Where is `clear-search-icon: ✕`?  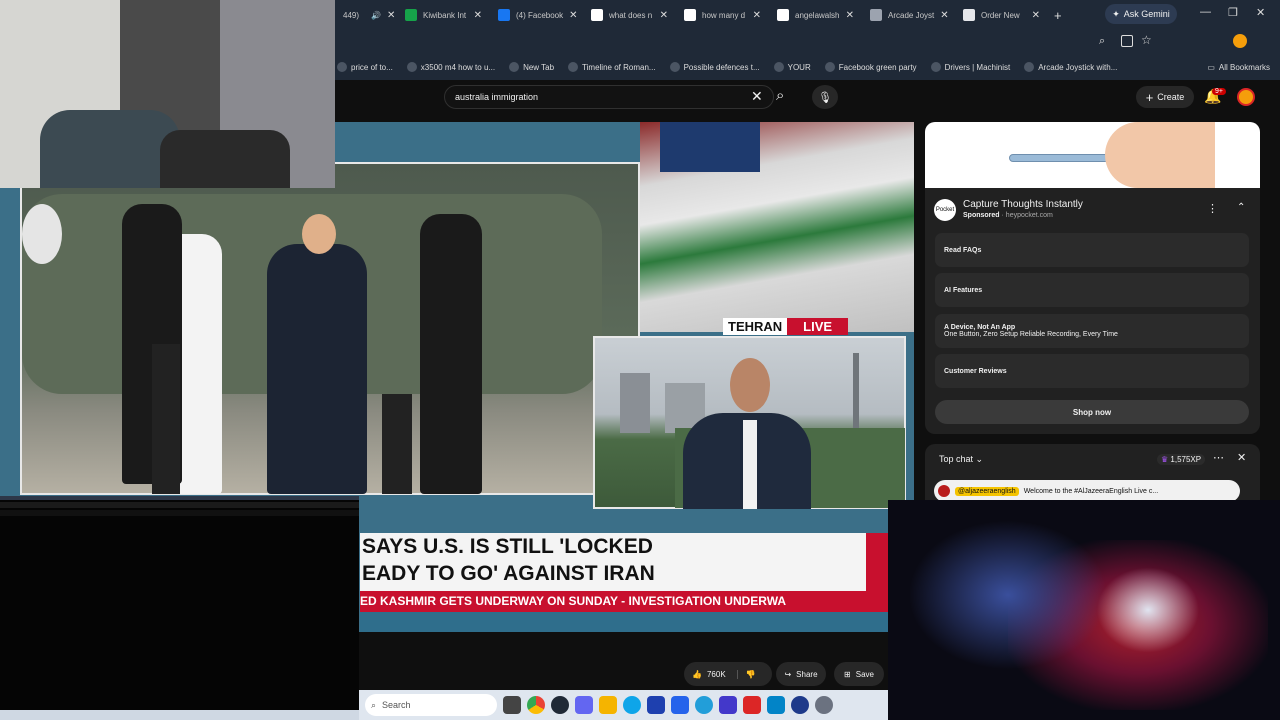 clear-search-icon: ✕ is located at coordinates (757, 96).